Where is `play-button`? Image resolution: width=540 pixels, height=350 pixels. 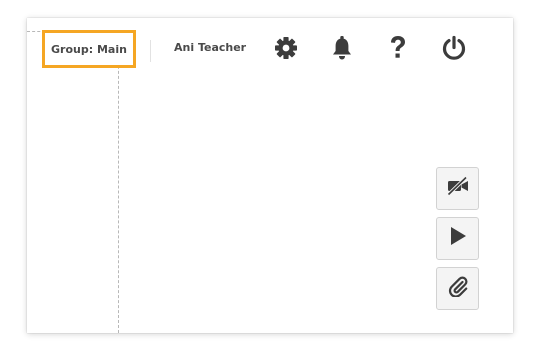 play-button is located at coordinates (457, 238).